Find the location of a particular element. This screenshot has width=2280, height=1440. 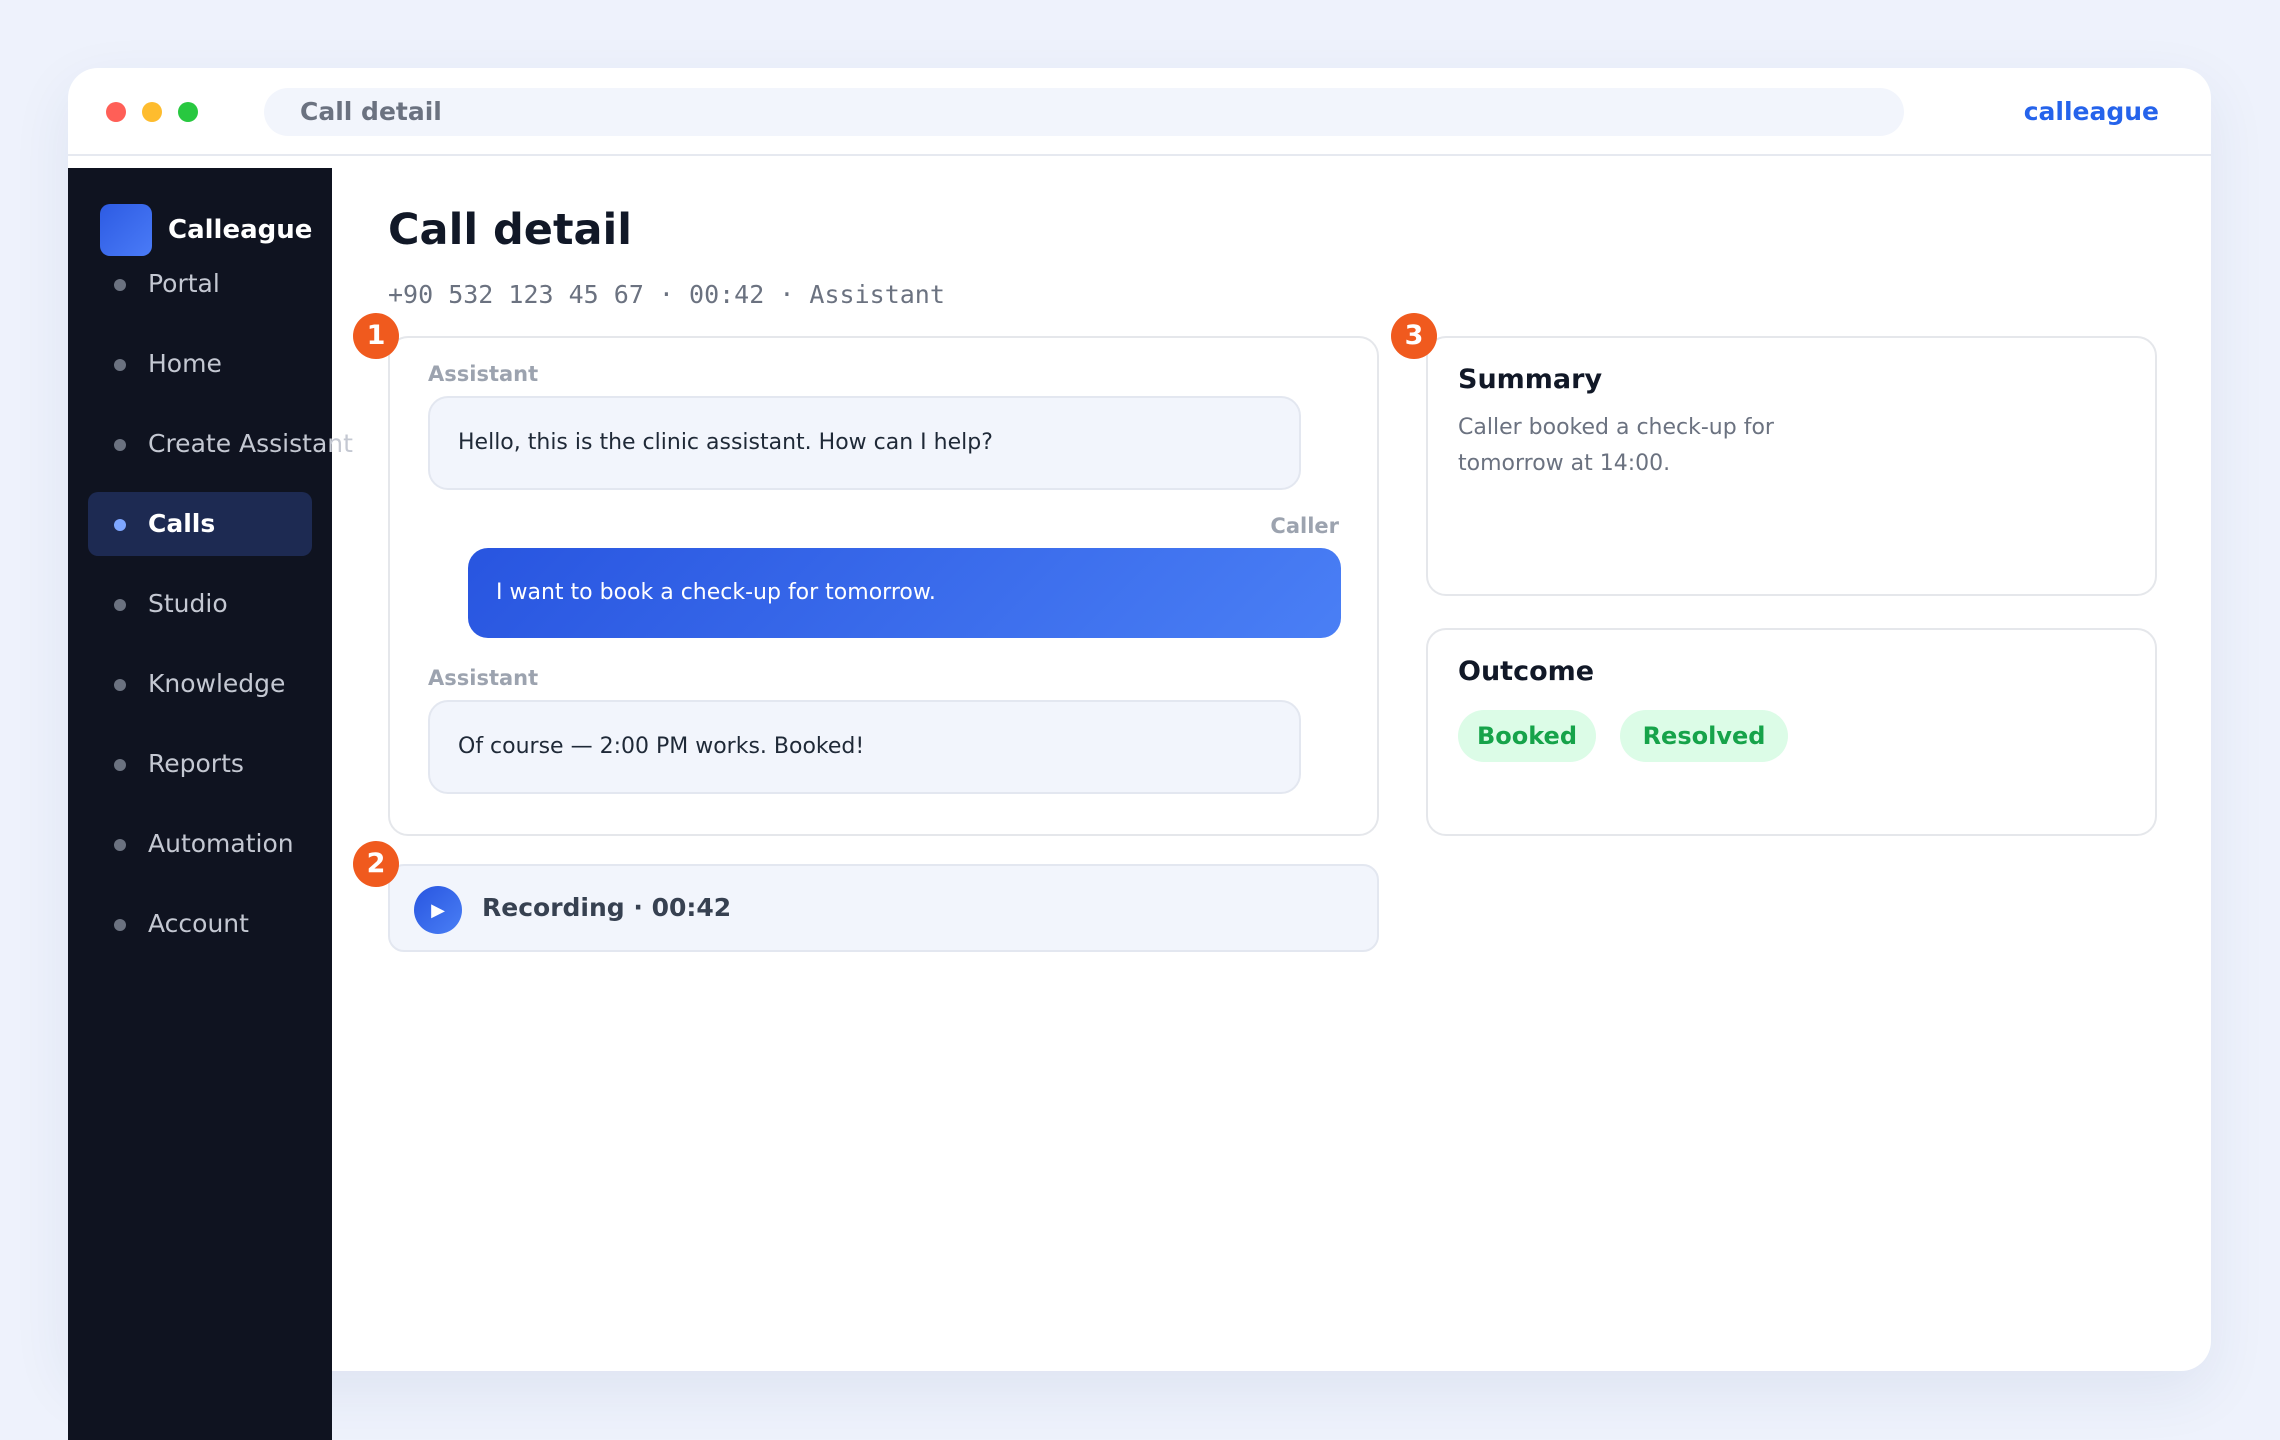

sidebar-item-knowledge: Knowledge is located at coordinates (200, 684).